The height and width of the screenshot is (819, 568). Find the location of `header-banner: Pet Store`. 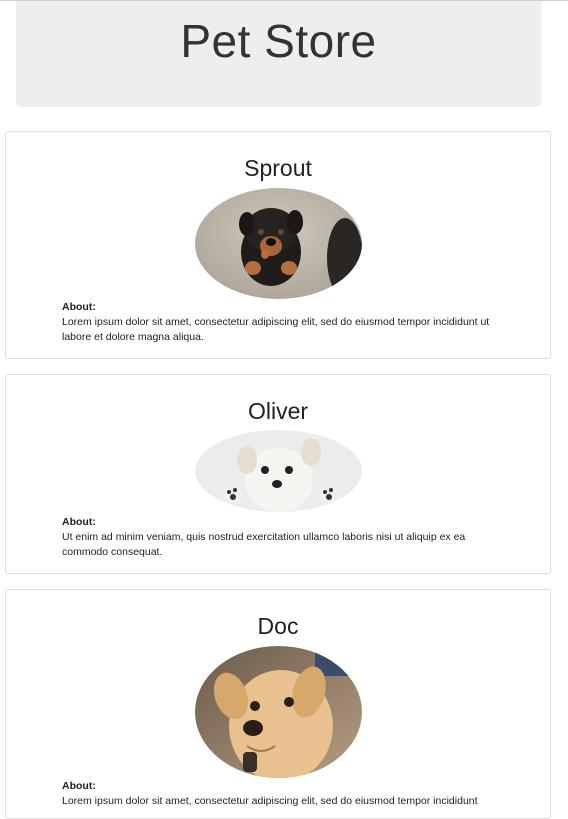

header-banner: Pet Store is located at coordinates (278, 54).